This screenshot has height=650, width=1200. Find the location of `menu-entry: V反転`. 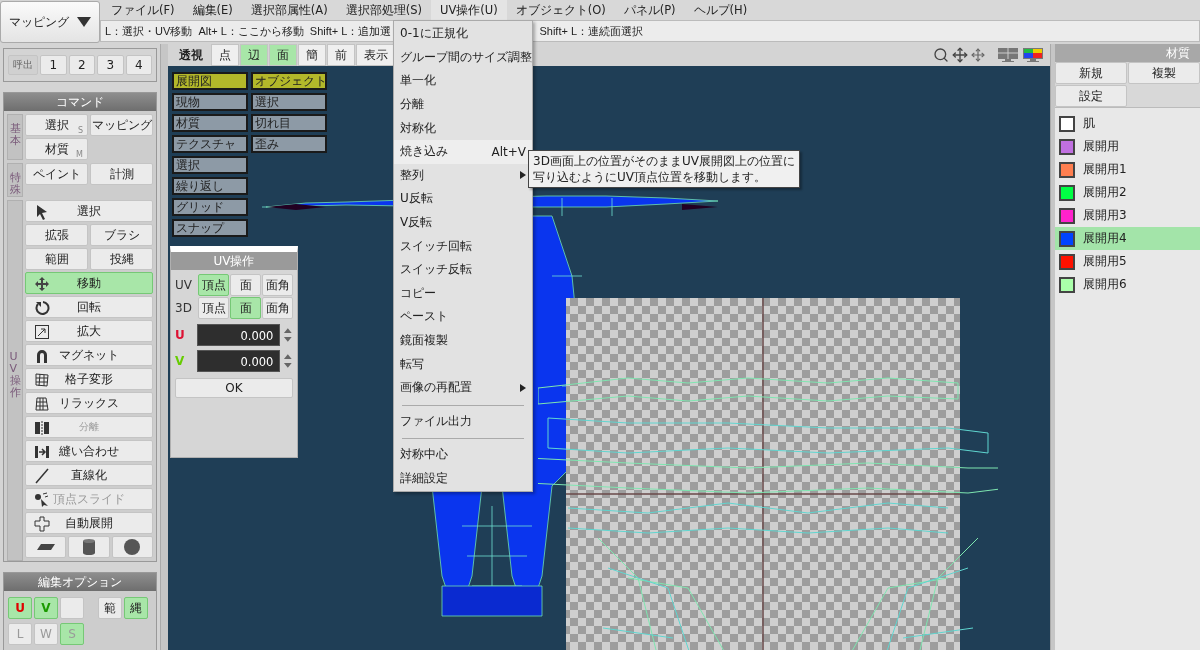

menu-entry: V反転 is located at coordinates (463, 222).